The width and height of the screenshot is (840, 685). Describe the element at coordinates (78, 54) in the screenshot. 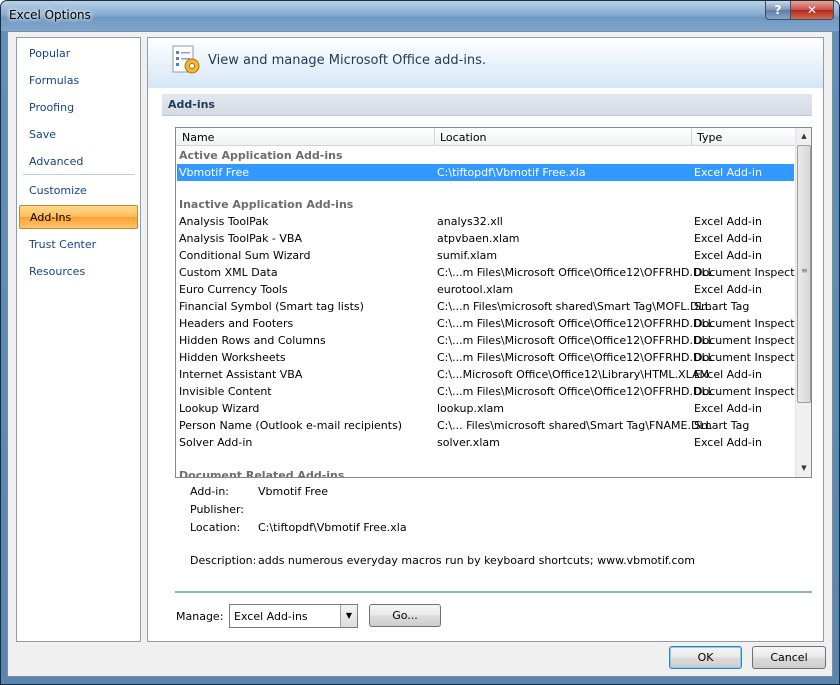

I see `nav-item-popular: Popular` at that location.